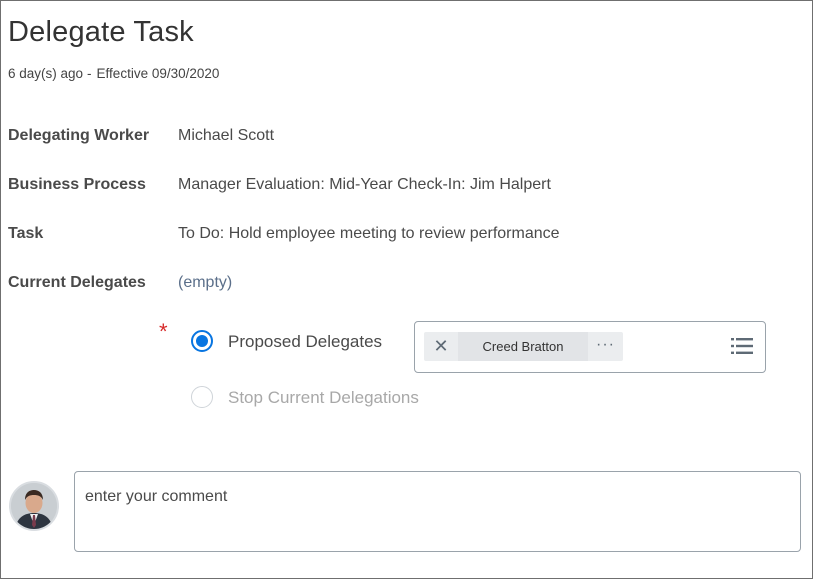 This screenshot has height=579, width=813. Describe the element at coordinates (226, 136) in the screenshot. I see `delegating-worker-value: Michael Scott` at that location.